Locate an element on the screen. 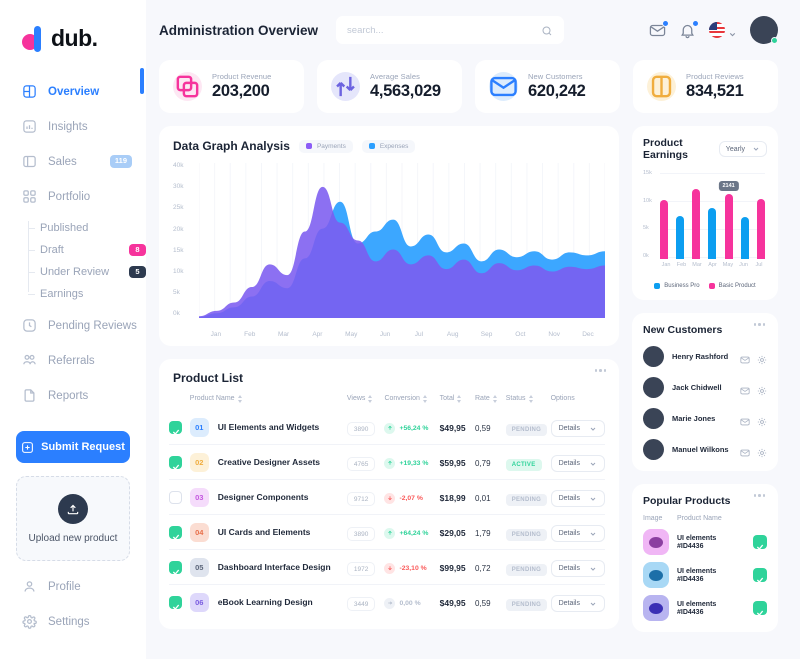 Image resolution: width=800 pixels, height=659 pixels. user-avatar is located at coordinates (764, 30).